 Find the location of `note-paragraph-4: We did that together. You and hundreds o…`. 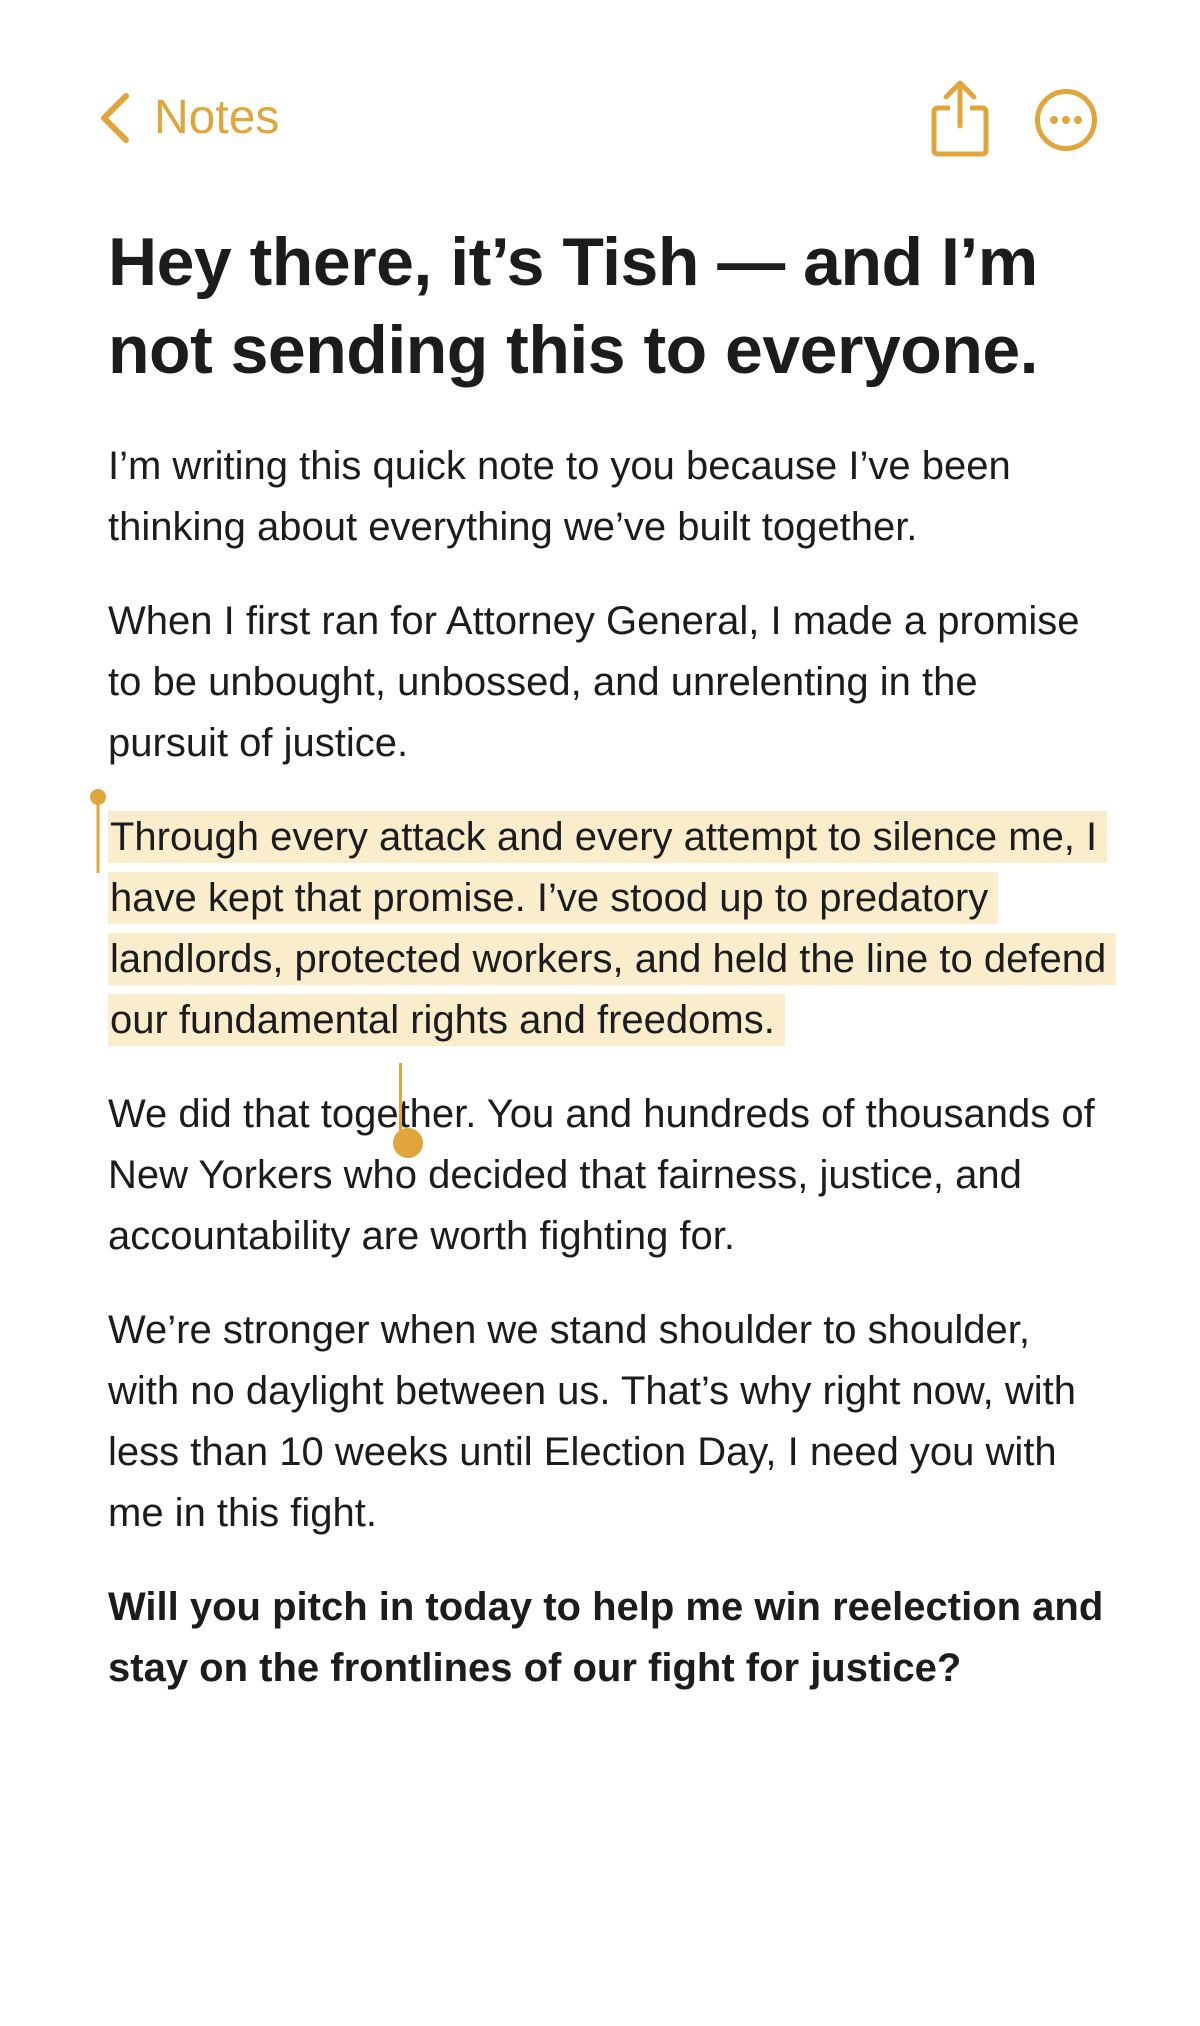

note-paragraph-4: We did that together. You and hundreds o… is located at coordinates (601, 1175).